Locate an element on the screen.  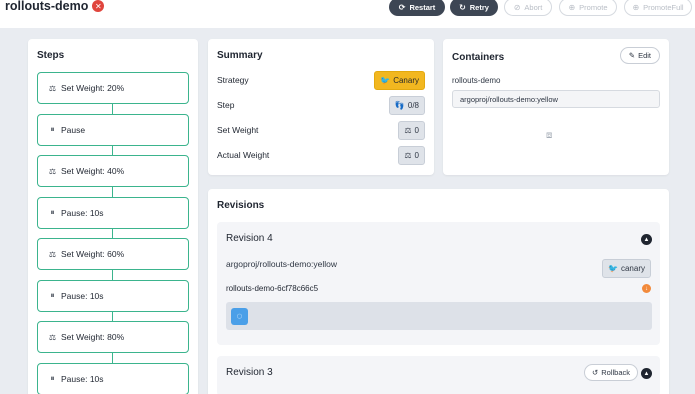
step-item: ⚖ Set Weight: 20% is located at coordinates (113, 88).